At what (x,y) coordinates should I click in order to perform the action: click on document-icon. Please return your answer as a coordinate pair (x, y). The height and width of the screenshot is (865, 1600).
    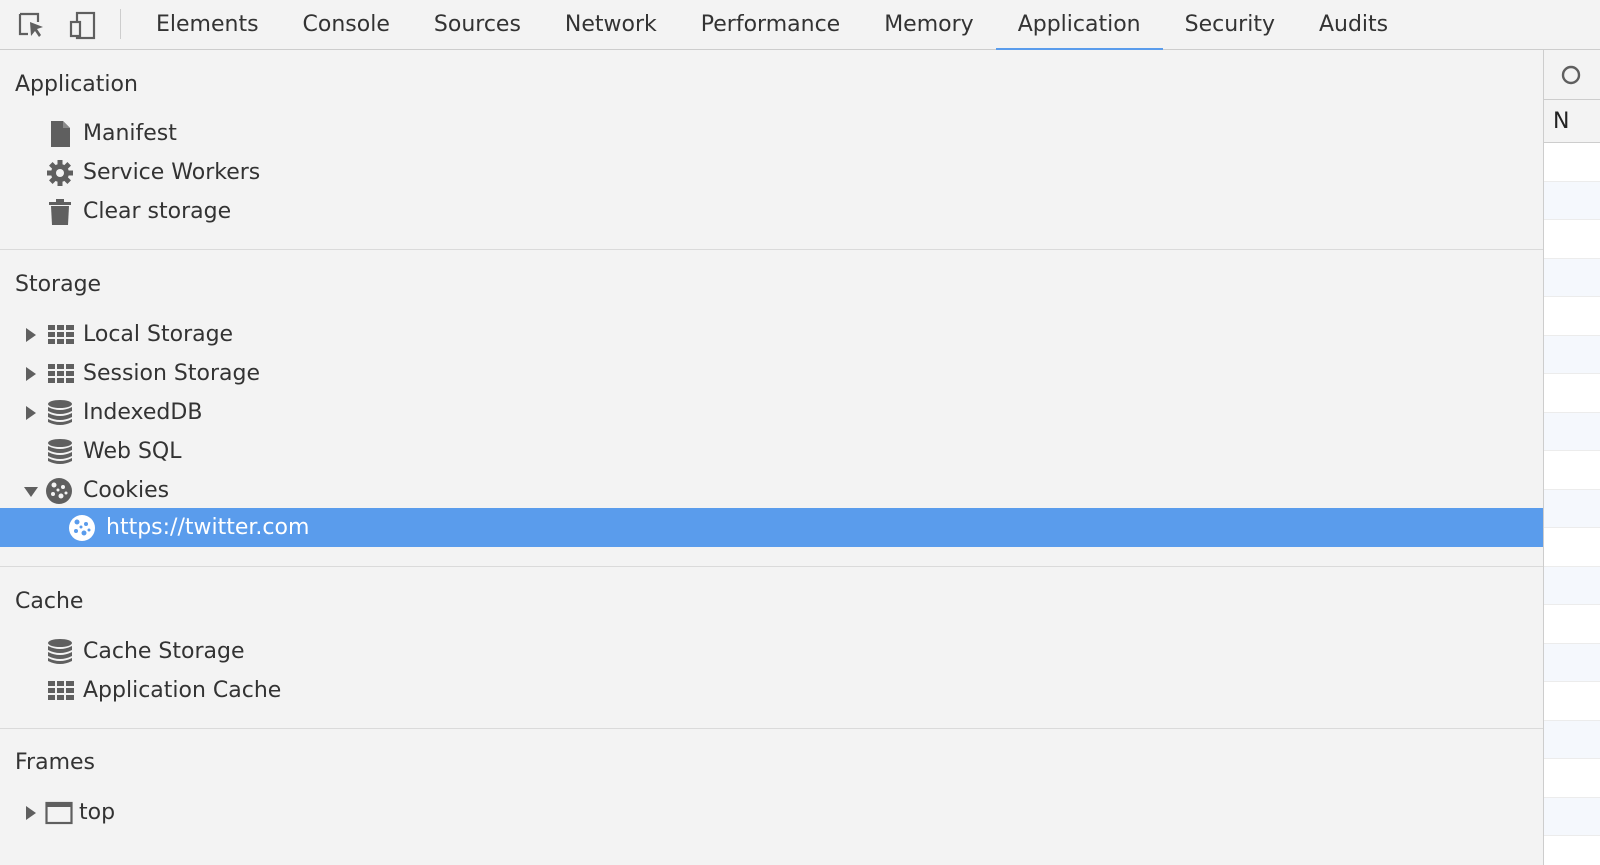
    Looking at the image, I should click on (60, 134).